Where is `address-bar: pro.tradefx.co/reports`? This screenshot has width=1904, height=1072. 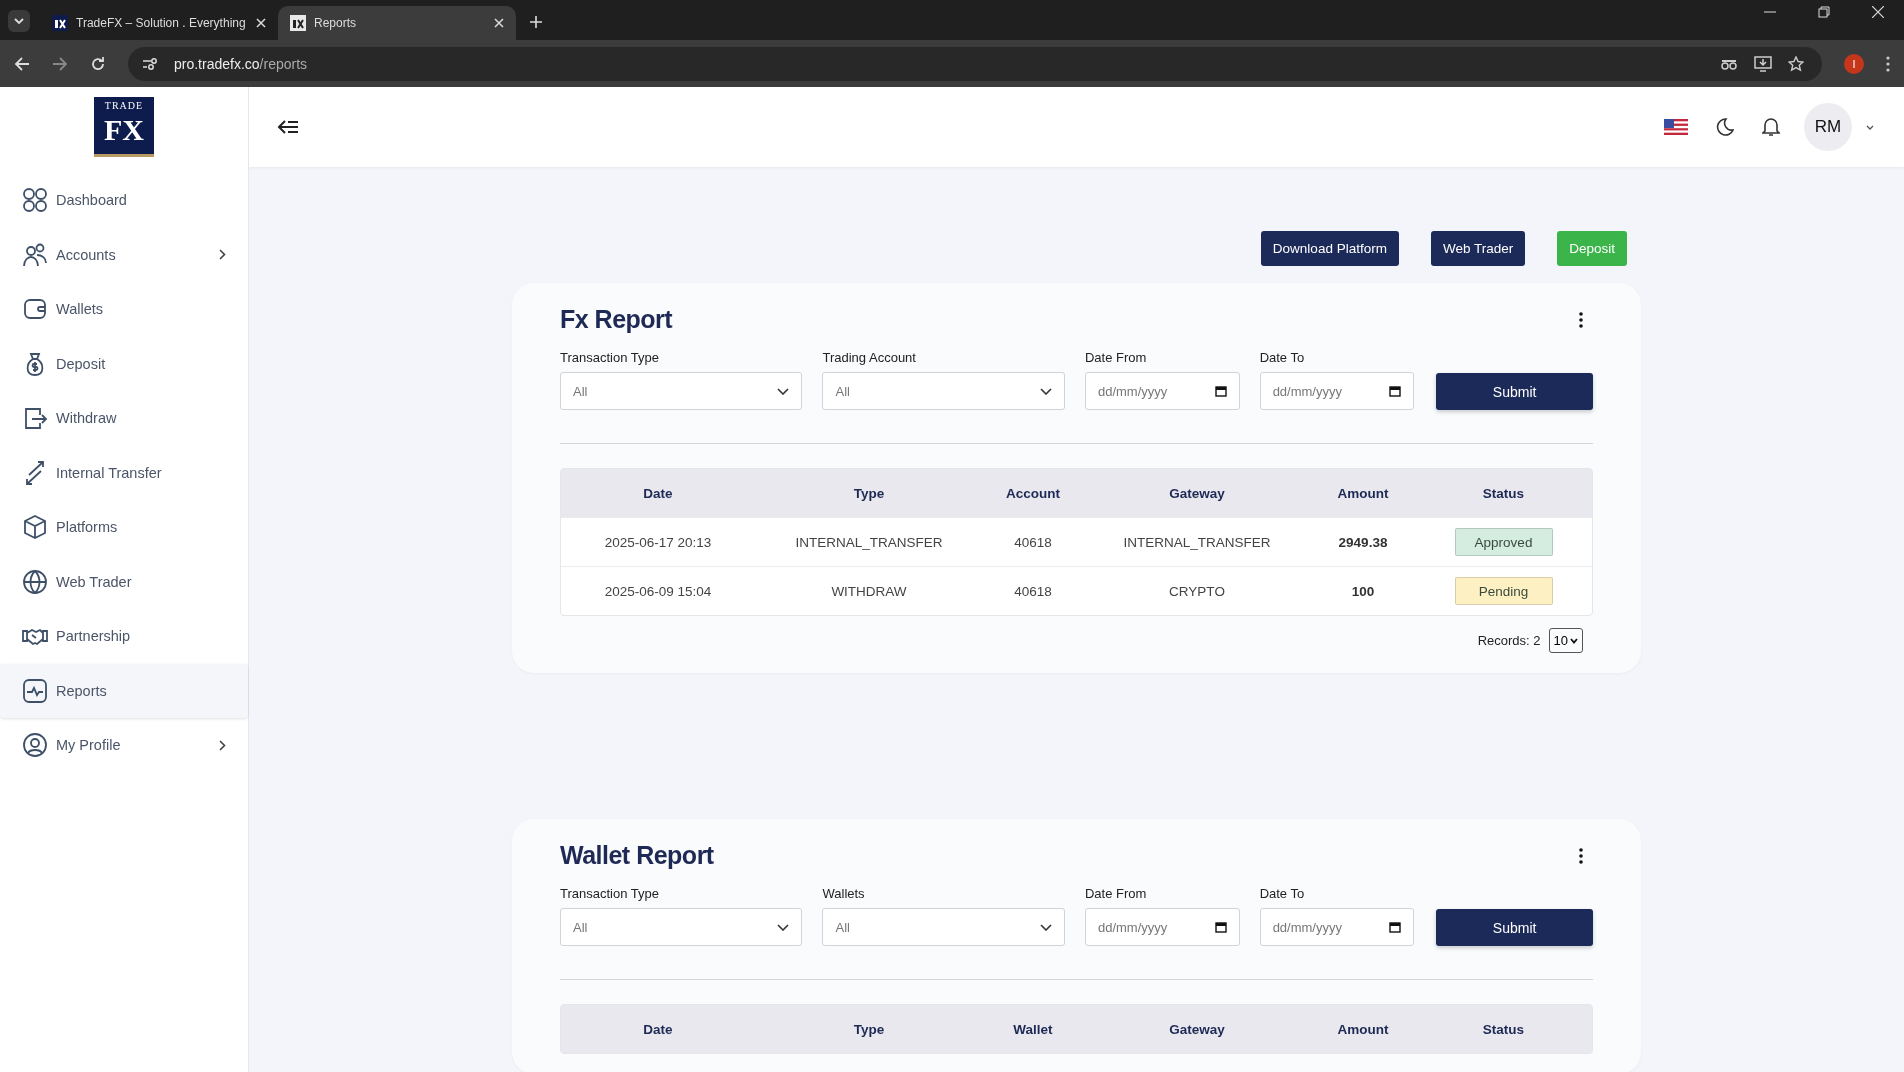
address-bar: pro.tradefx.co/reports is located at coordinates (975, 63).